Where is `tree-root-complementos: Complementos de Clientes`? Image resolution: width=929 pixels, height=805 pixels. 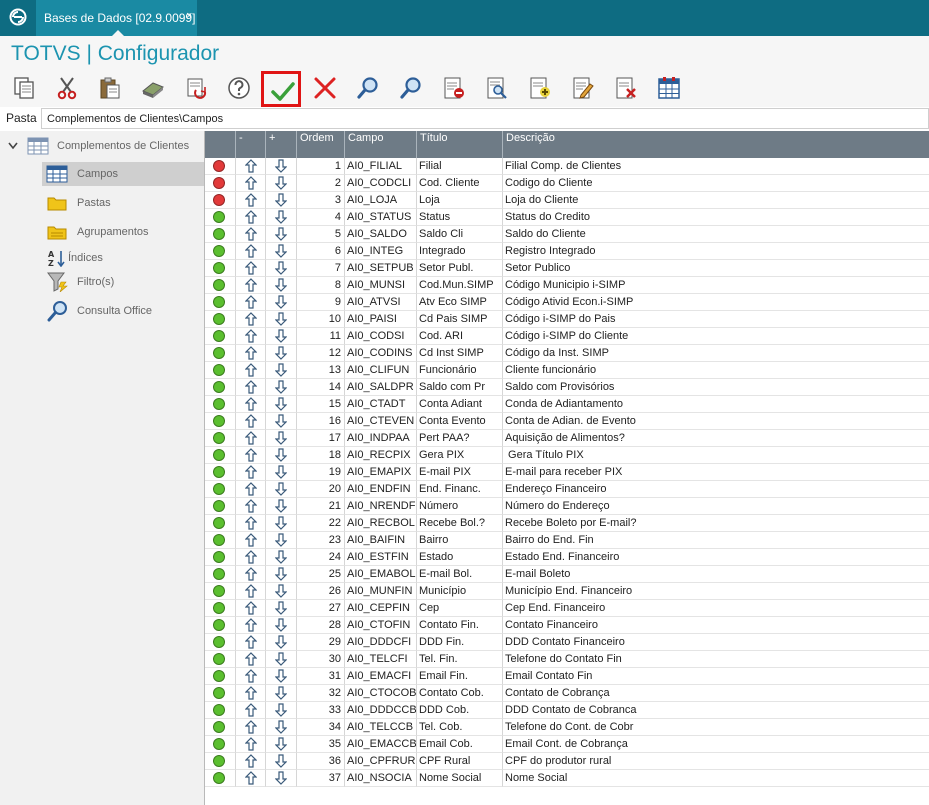
tree-root-complementos: Complementos de Clientes is located at coordinates (102, 146).